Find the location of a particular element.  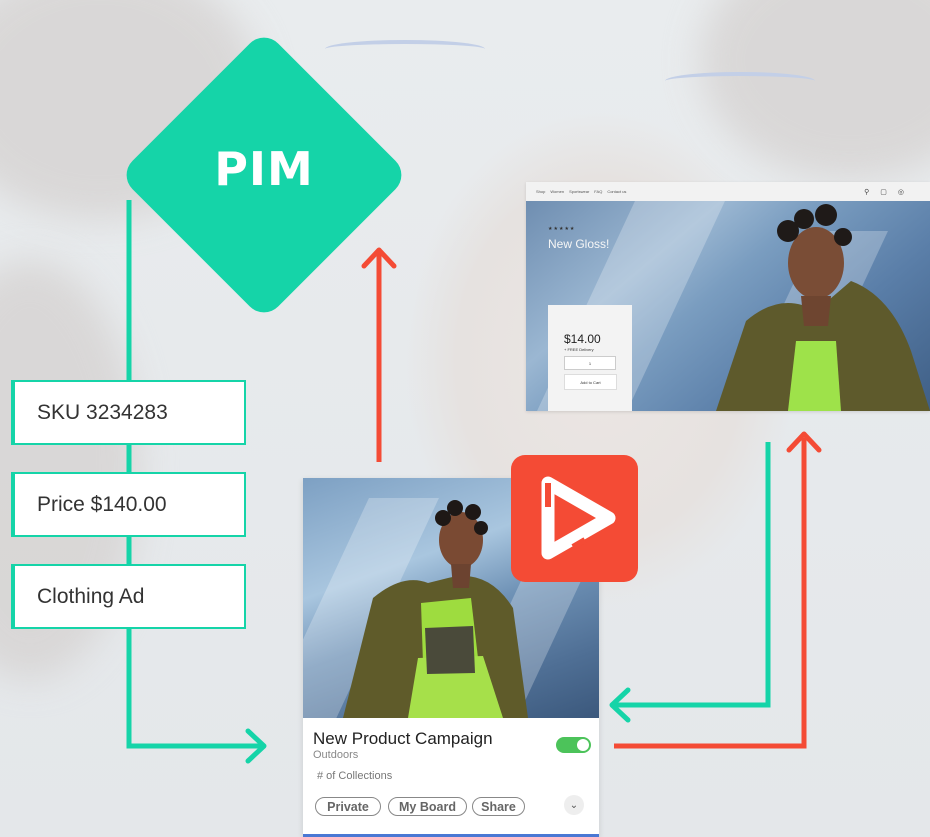

pim-diamond: PIM is located at coordinates (264, 175).